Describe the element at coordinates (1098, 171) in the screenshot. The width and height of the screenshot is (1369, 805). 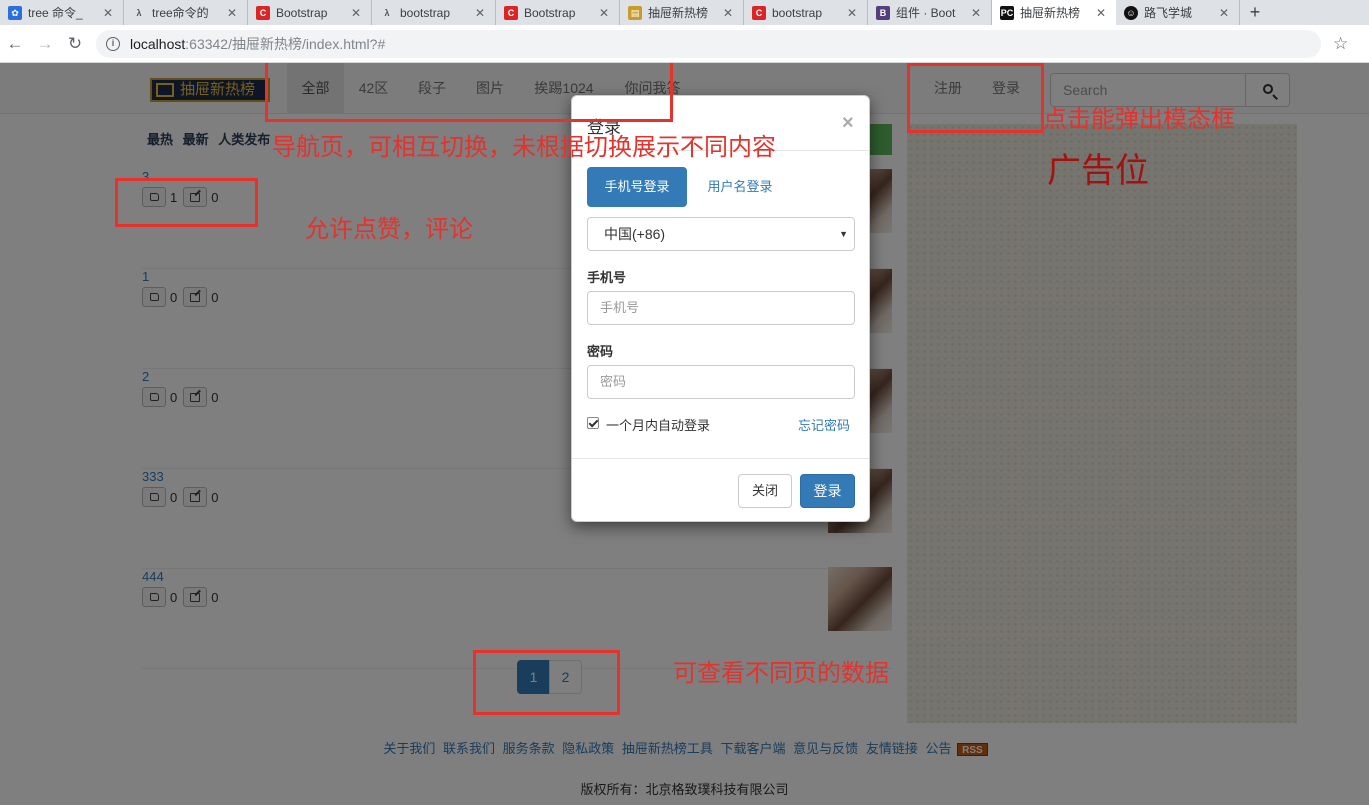
I see `annotation-ad: 广告位` at that location.